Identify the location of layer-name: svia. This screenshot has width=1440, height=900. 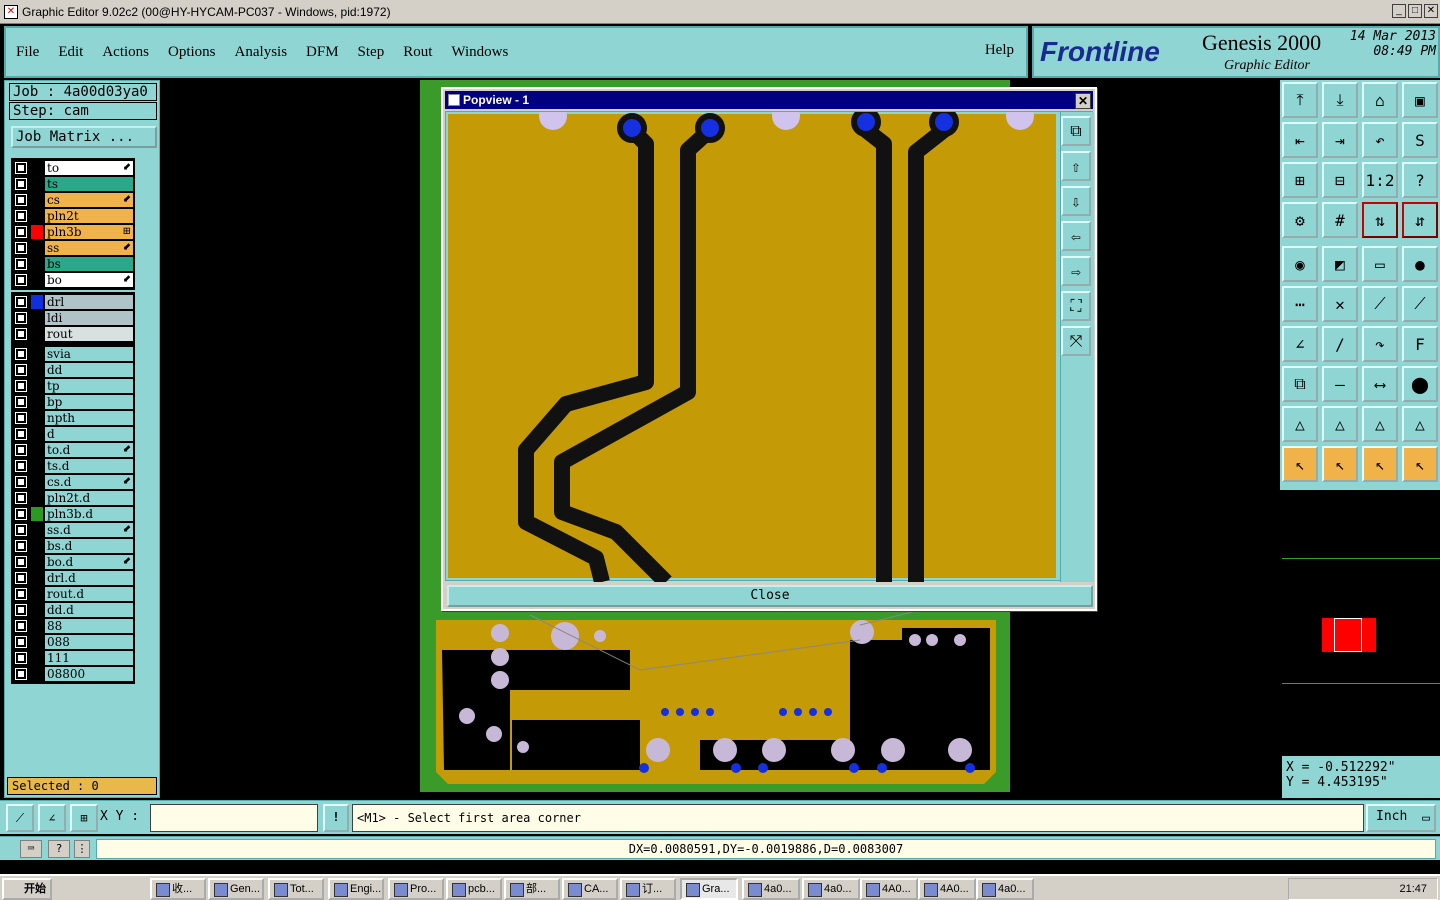
(89, 354).